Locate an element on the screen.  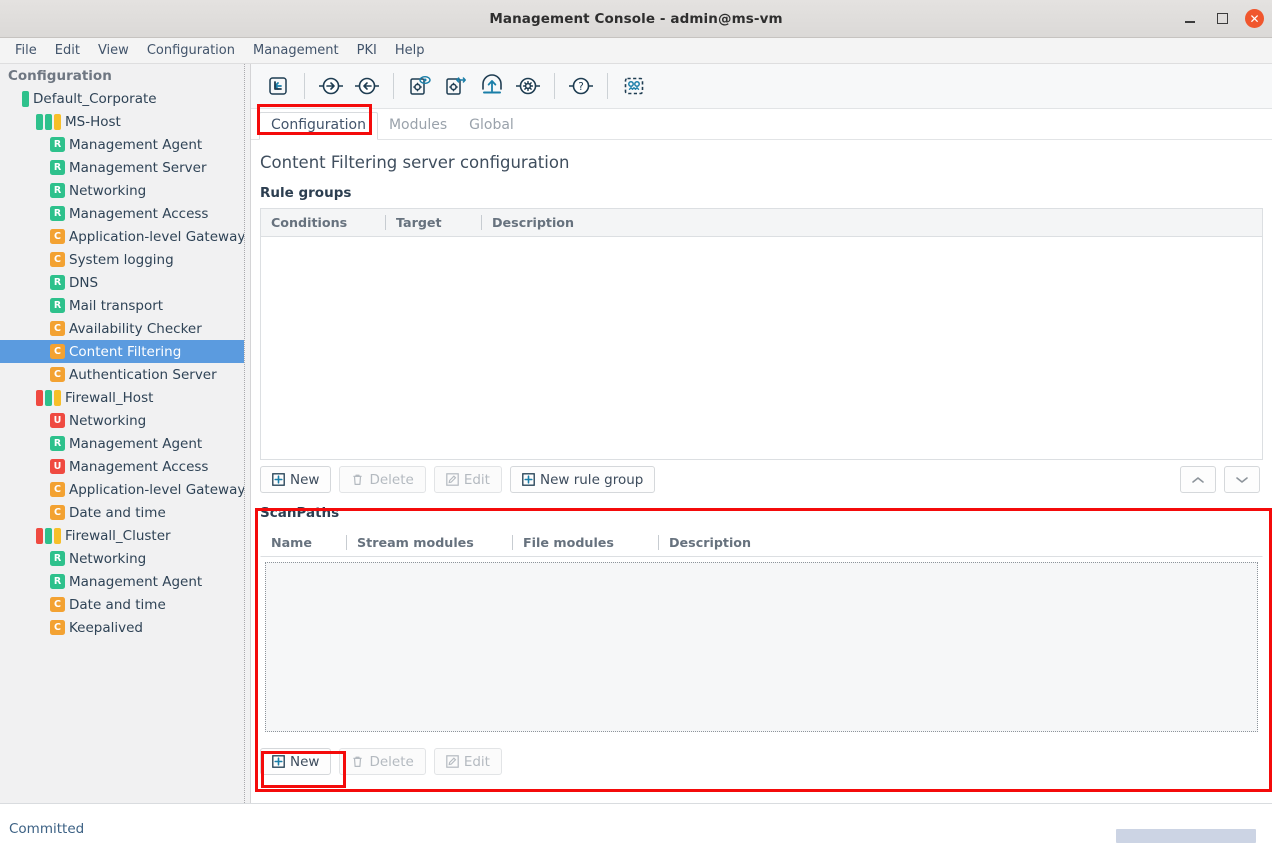
sidebar-item-label: Firewall_Cluster is located at coordinates (118, 535).